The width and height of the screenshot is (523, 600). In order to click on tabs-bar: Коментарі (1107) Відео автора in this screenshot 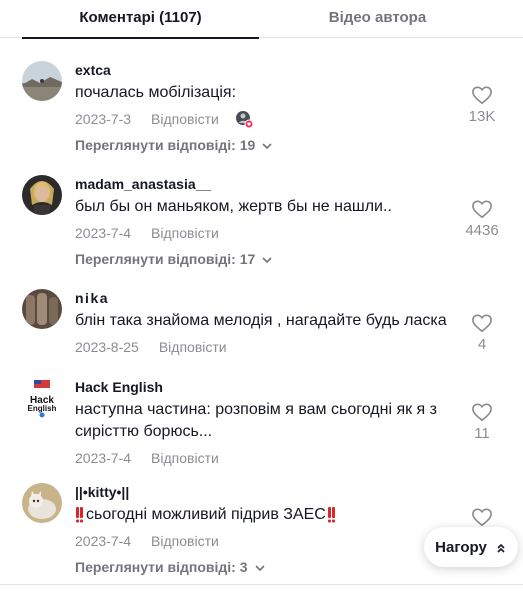, I will do `click(261, 19)`.